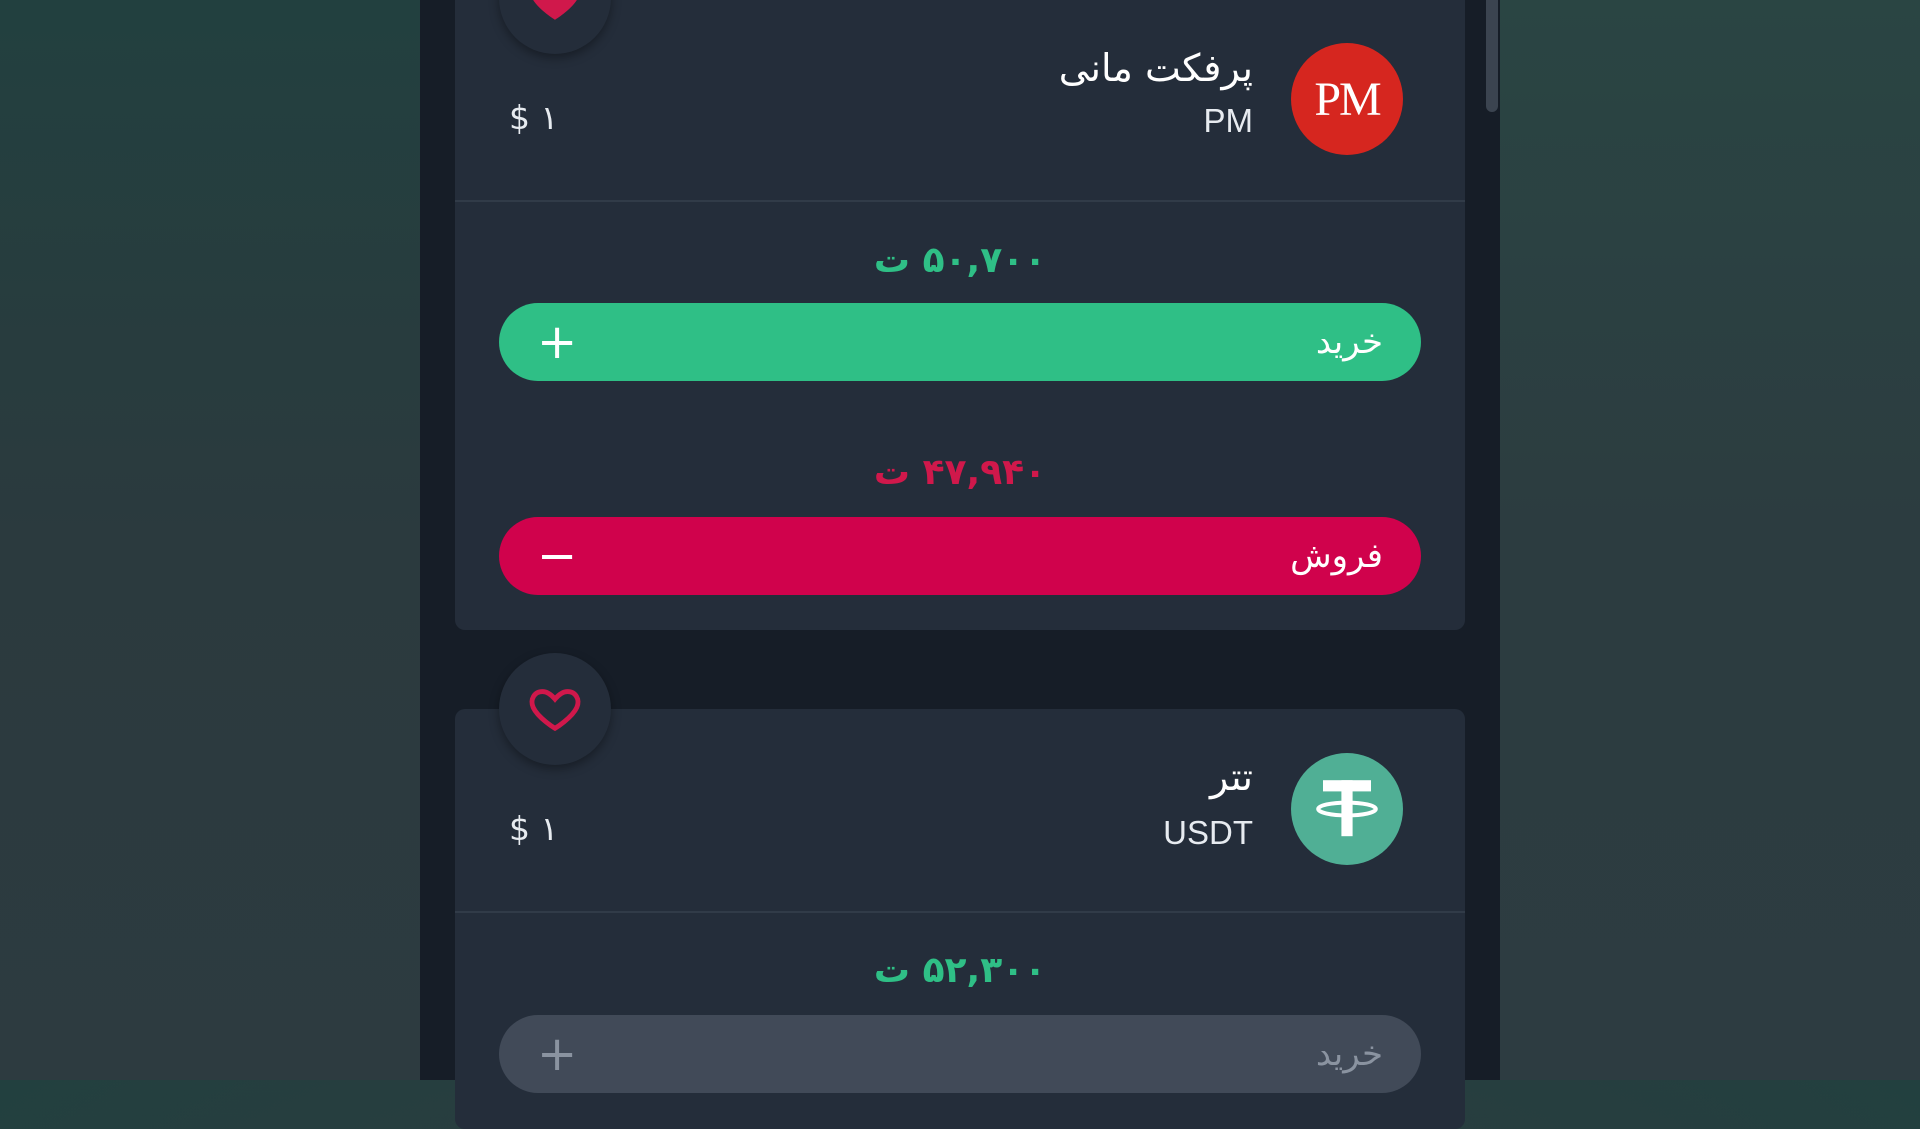 This screenshot has height=1129, width=1920. What do you see at coordinates (960, 1054) in the screenshot?
I see `buy-button-disabled: + خرید` at bounding box center [960, 1054].